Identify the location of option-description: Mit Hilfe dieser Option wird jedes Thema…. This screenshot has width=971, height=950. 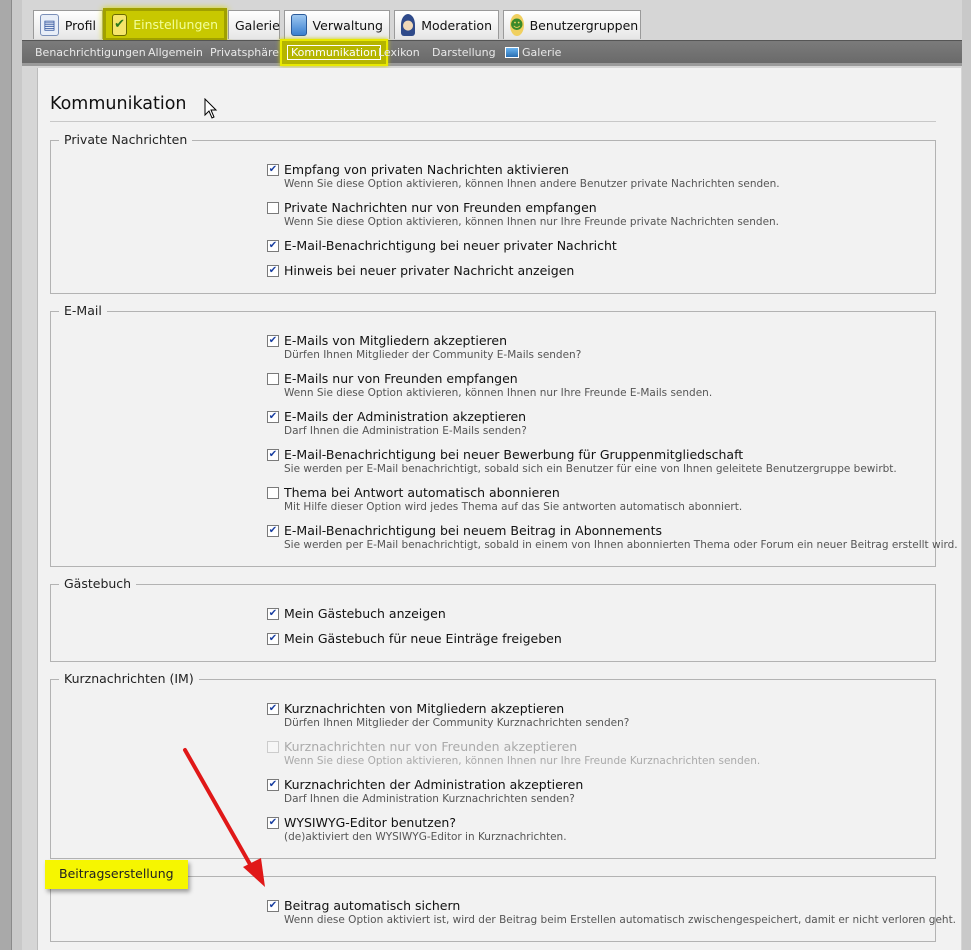
(513, 507).